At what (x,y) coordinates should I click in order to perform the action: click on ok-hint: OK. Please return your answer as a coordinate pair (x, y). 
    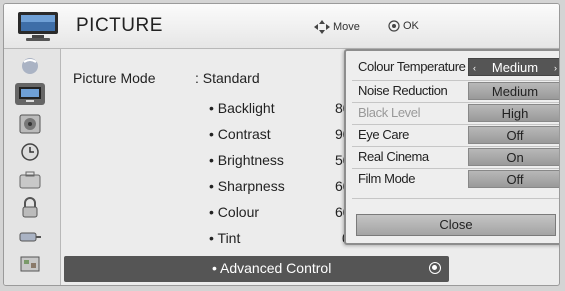
    Looking at the image, I should click on (403, 26).